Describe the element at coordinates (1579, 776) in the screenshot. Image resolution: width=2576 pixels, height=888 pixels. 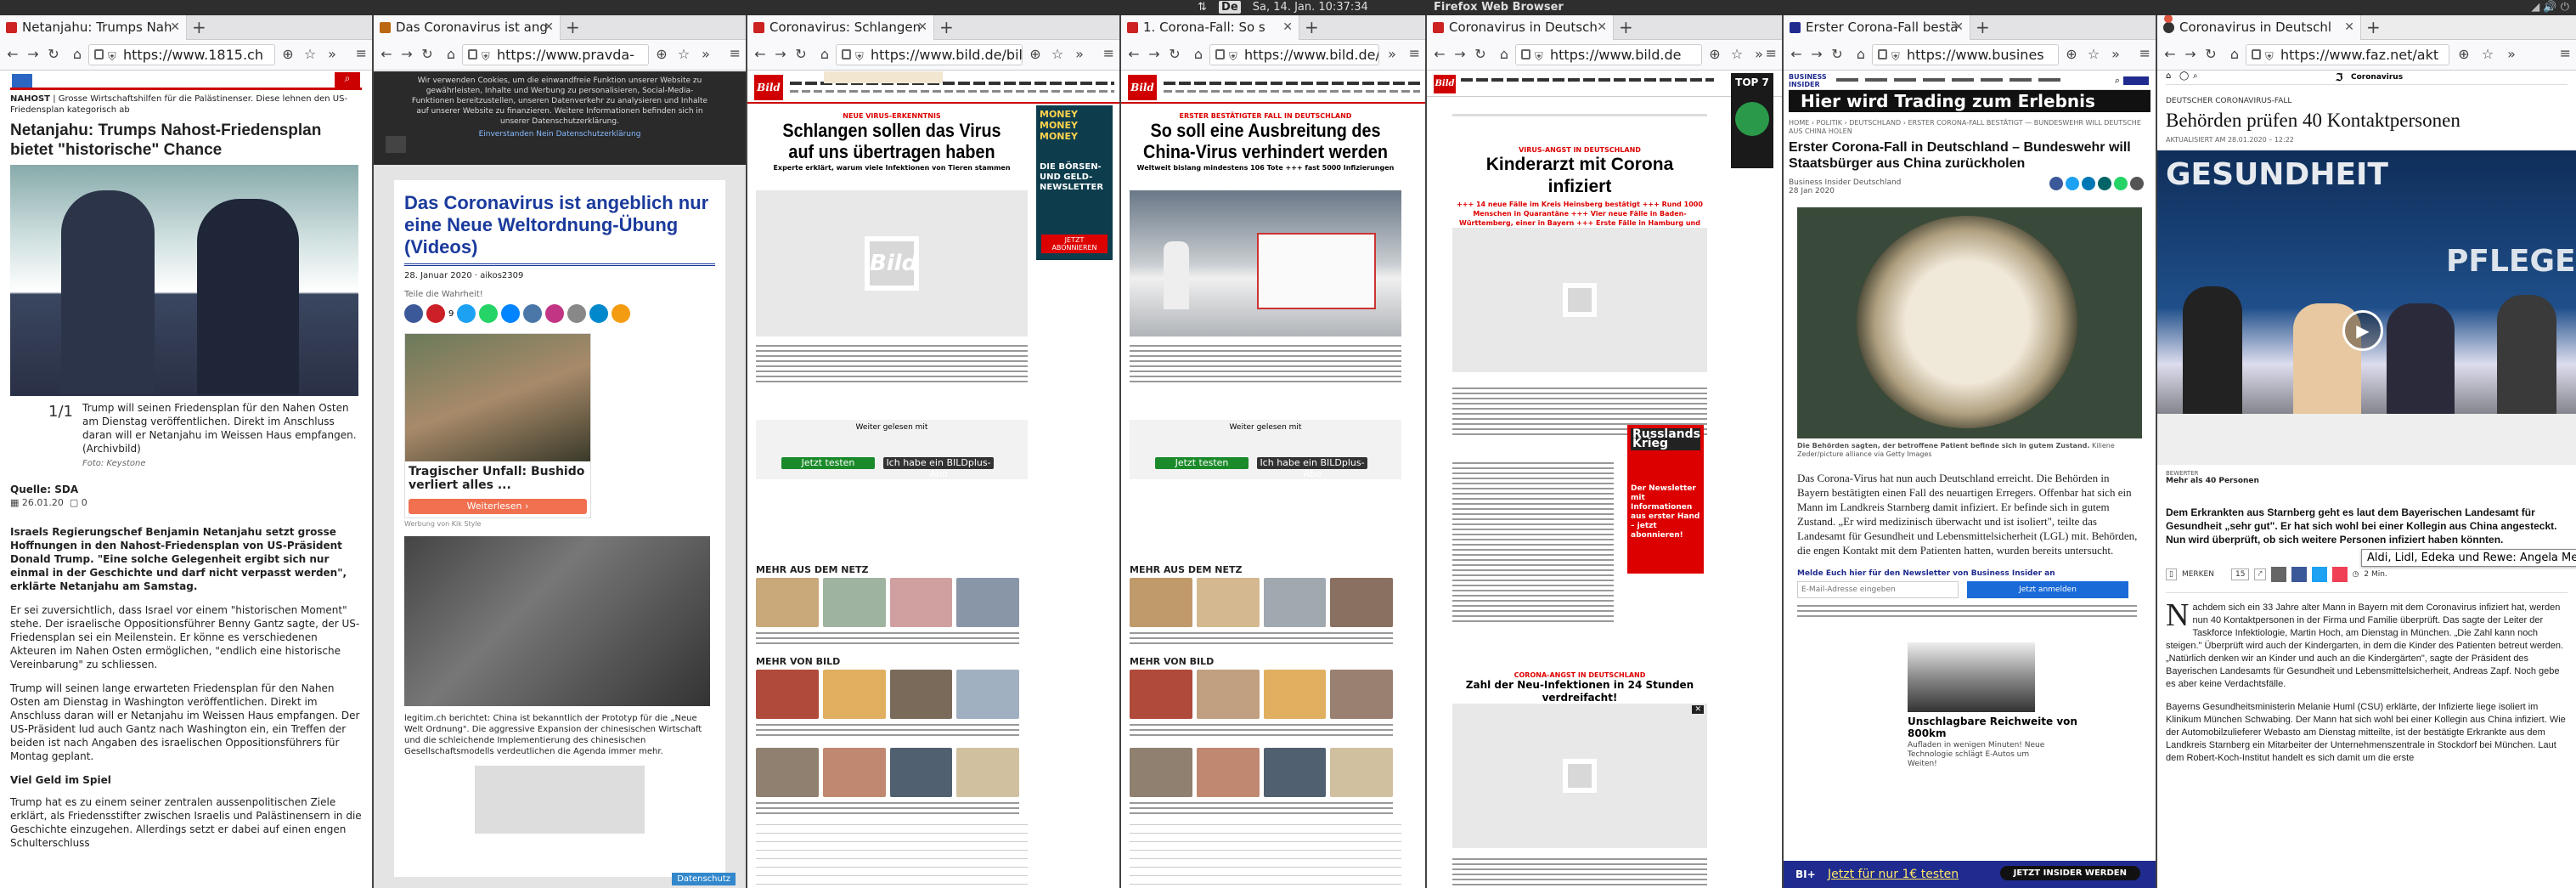
I see `video-placeholder: ✕` at that location.